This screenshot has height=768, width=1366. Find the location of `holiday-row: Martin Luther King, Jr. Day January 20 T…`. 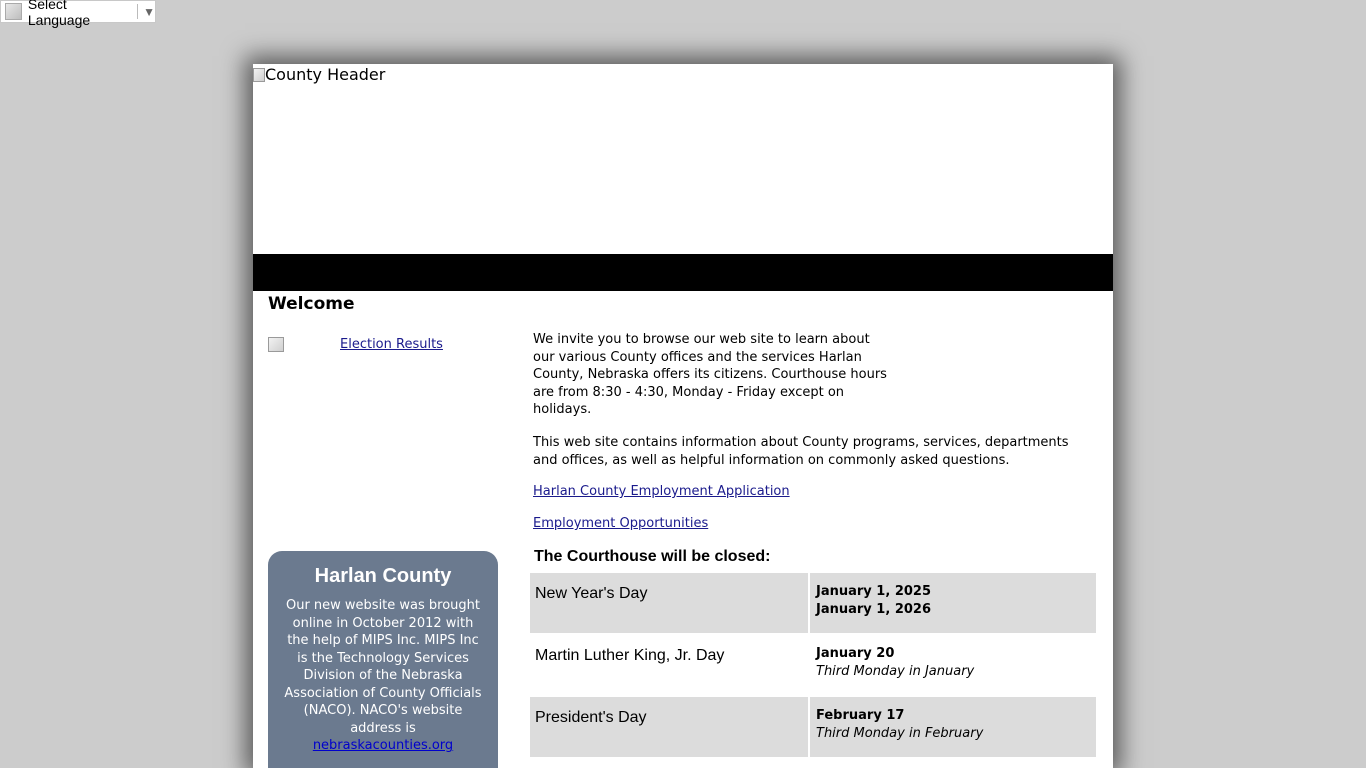

holiday-row: Martin Luther King, Jr. Day January 20 T… is located at coordinates (813, 665).